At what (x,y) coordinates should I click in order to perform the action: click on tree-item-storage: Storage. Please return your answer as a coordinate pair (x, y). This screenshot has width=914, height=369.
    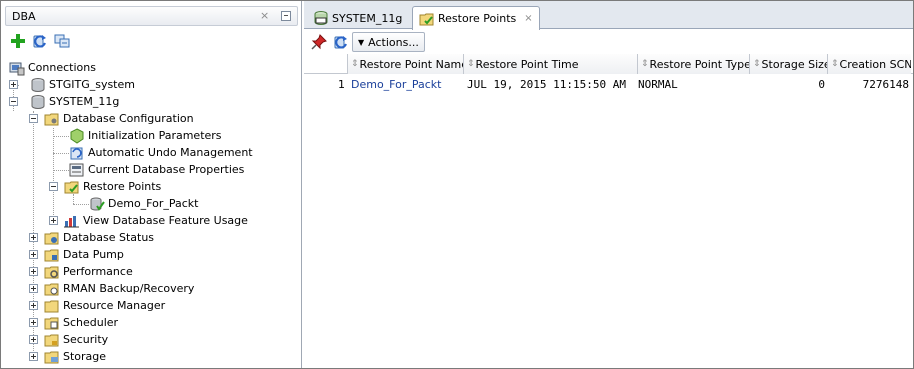
    Looking at the image, I should click on (67, 356).